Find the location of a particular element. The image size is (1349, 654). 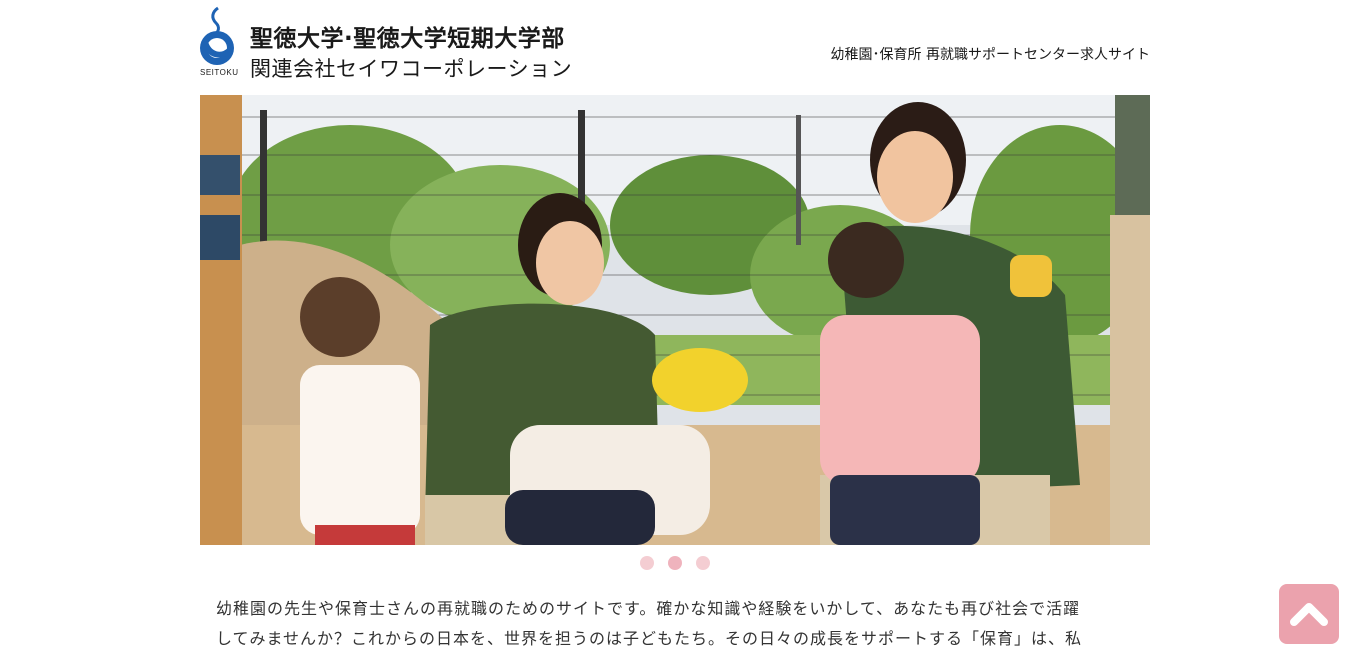

back-to-top-button is located at coordinates (1309, 614).